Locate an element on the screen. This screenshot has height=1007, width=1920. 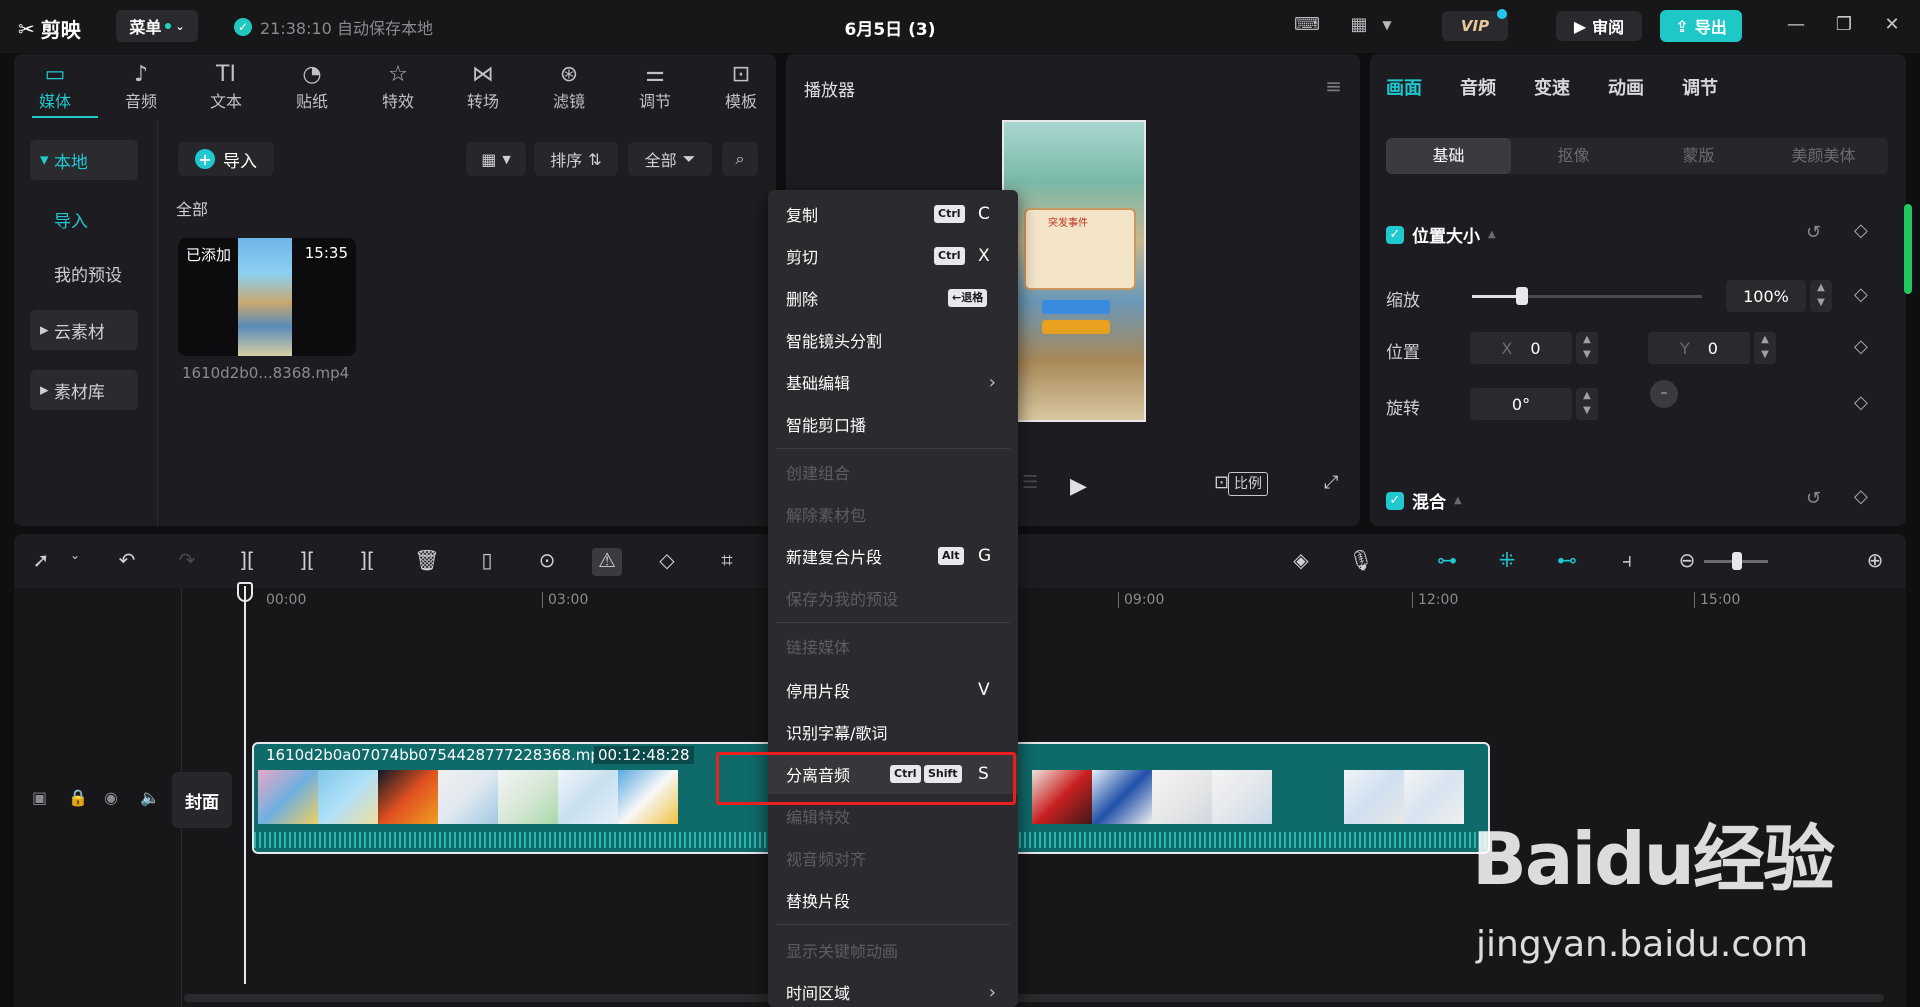
menu-item-replace-clip: 替换片段 is located at coordinates (893, 900).